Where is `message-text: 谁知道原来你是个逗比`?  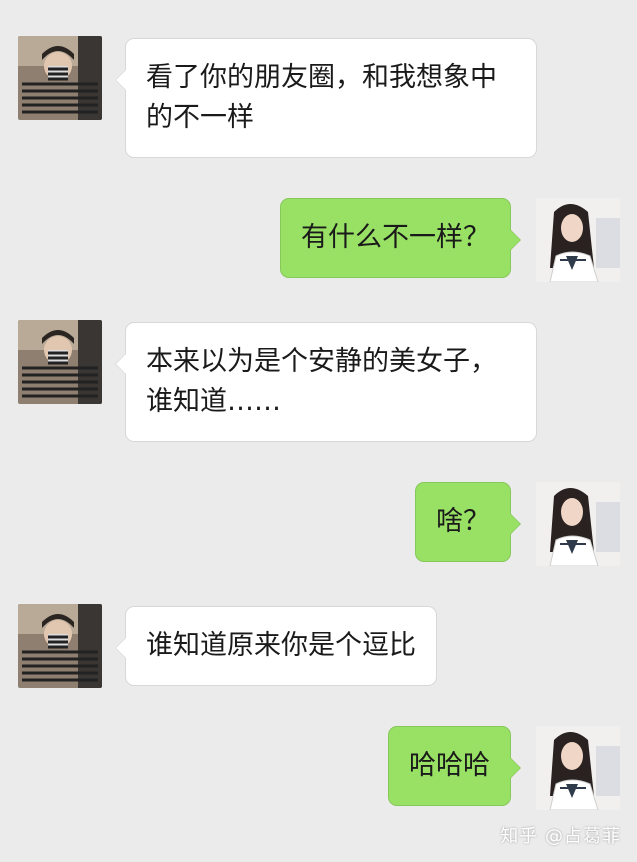
message-text: 谁知道原来你是个逗比 is located at coordinates (281, 645).